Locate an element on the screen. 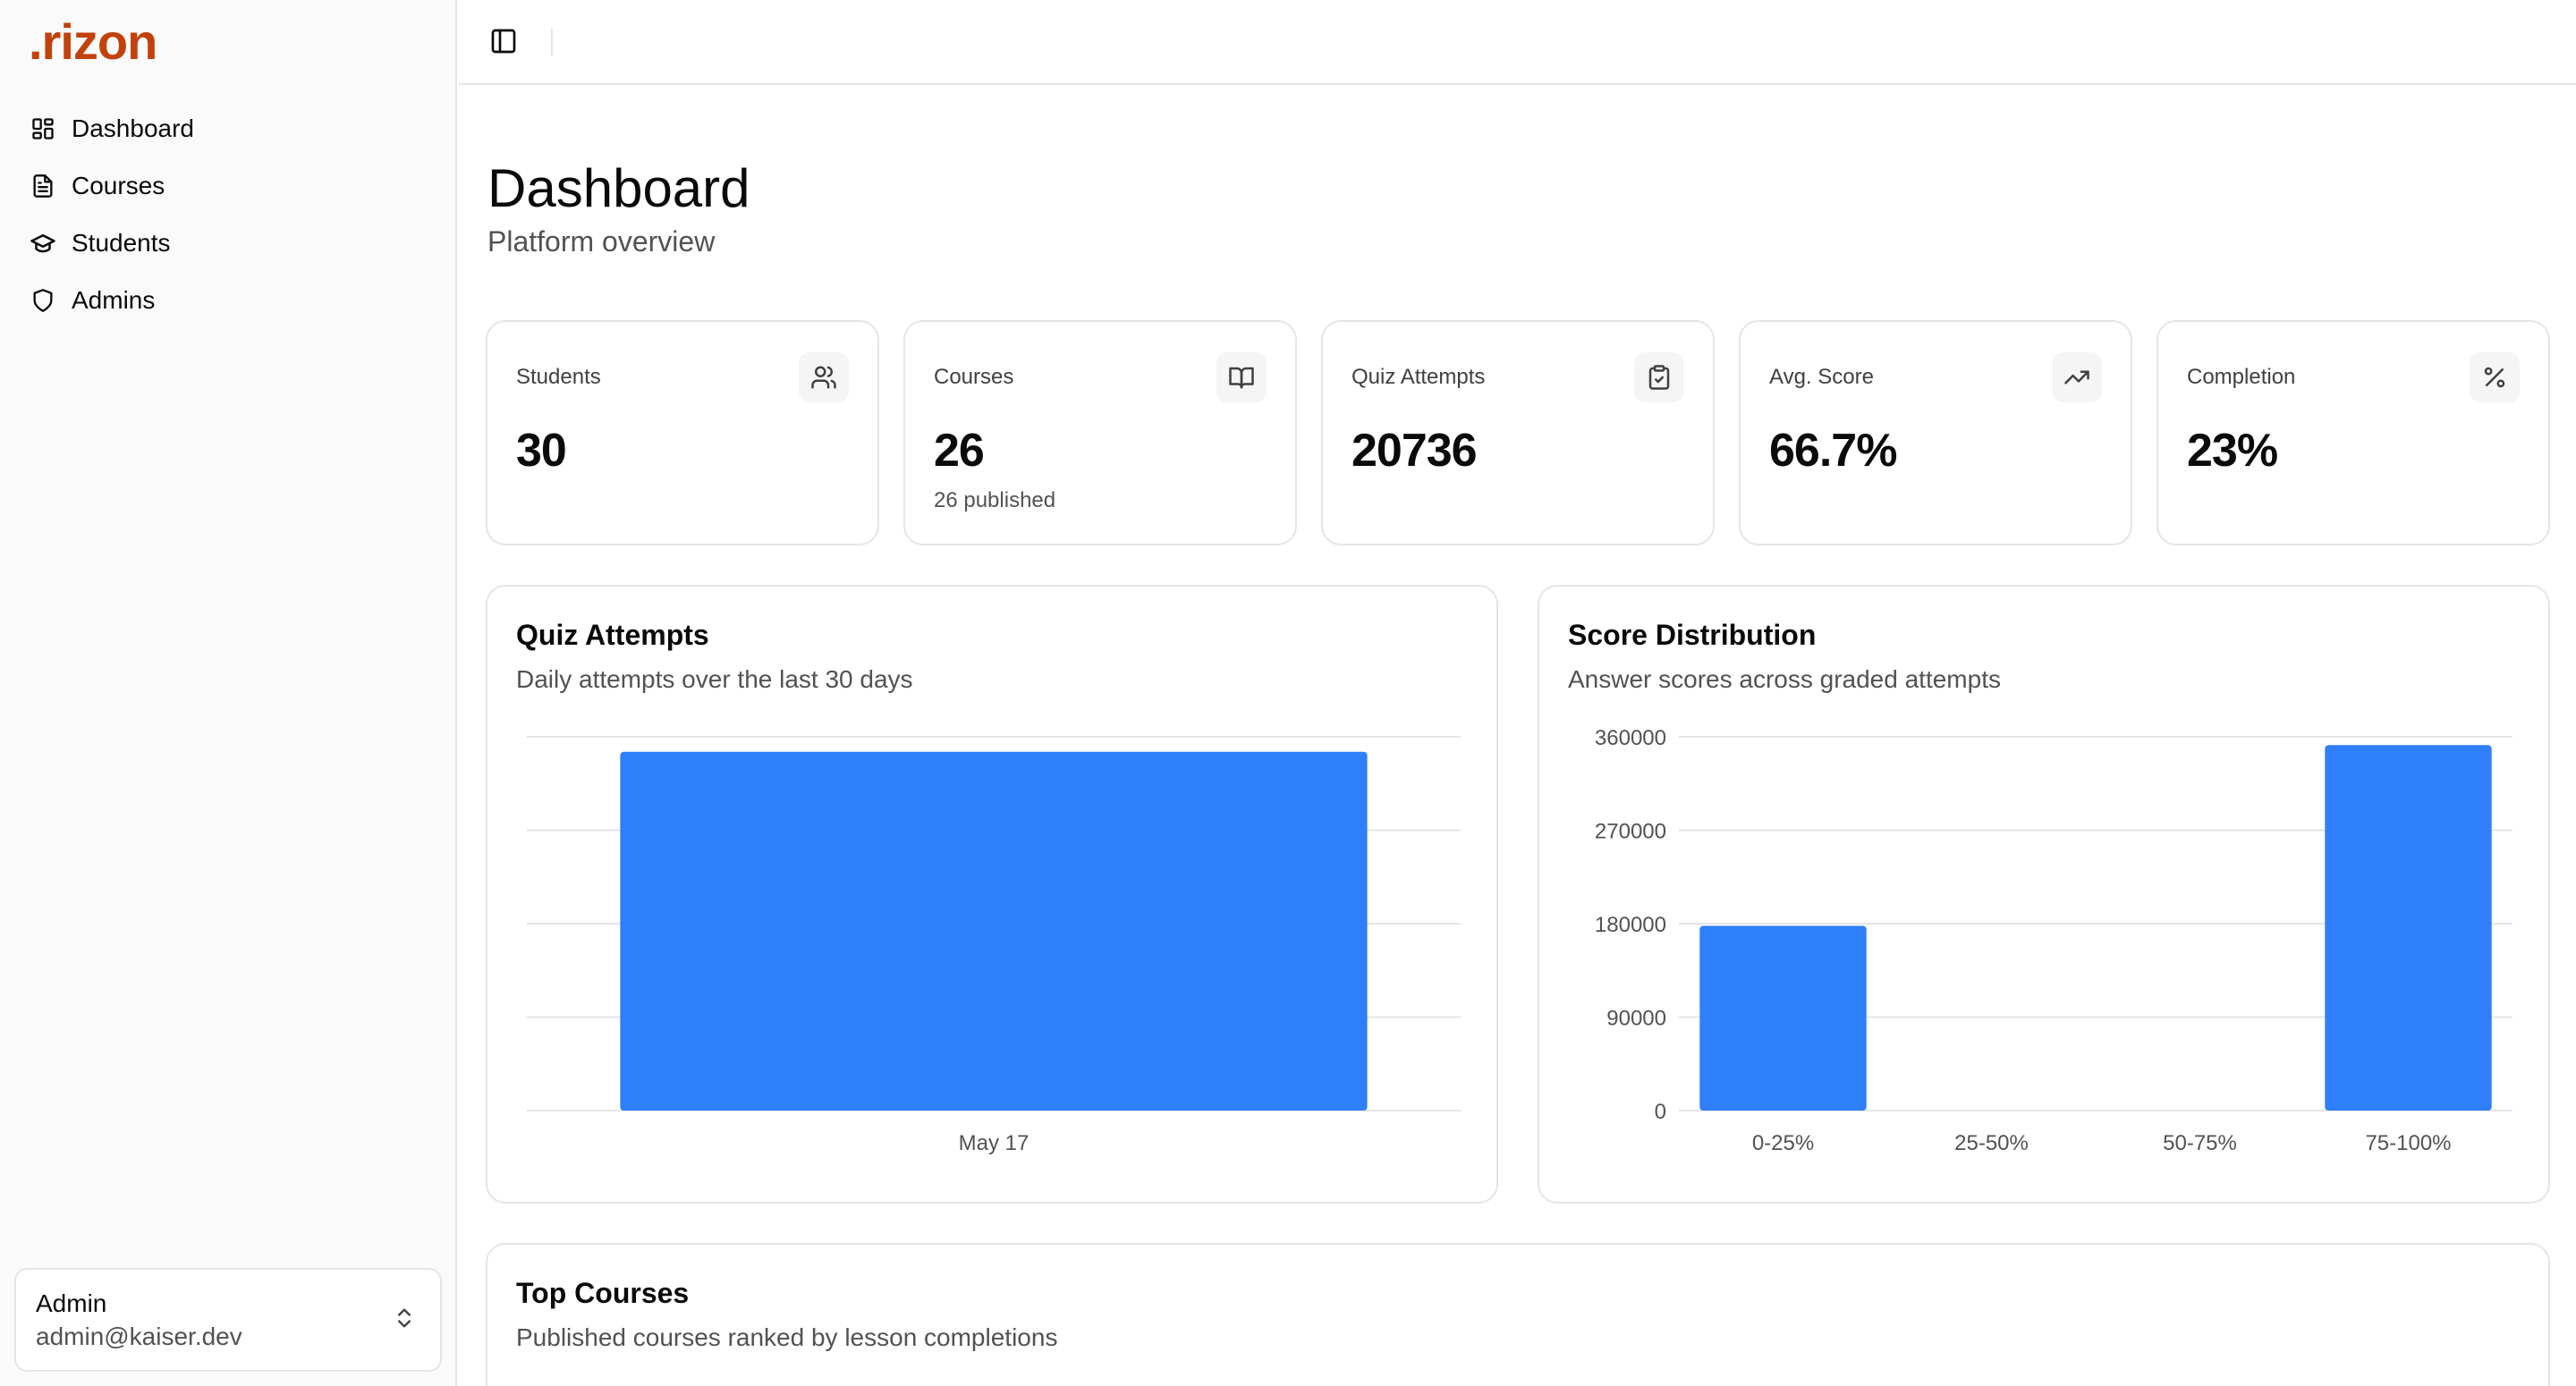  y-tick-label: 360000 is located at coordinates (1630, 738).